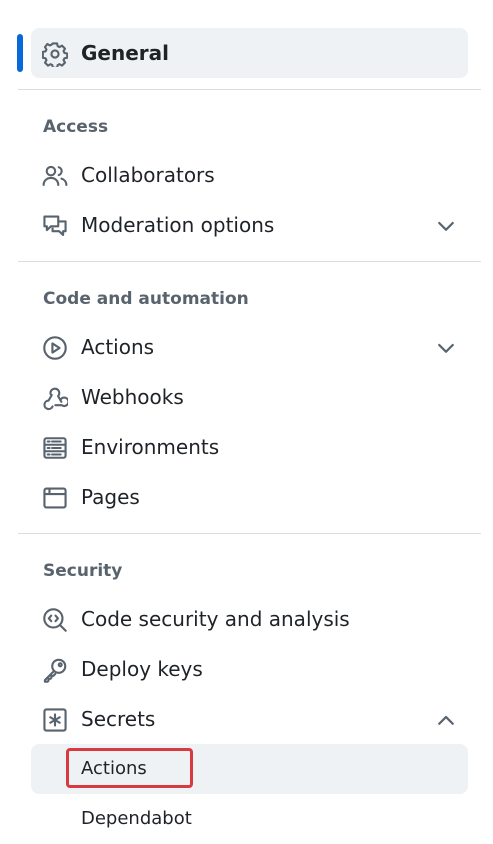  What do you see at coordinates (136, 818) in the screenshot?
I see `sidebar-subitem-label: Dependabot` at bounding box center [136, 818].